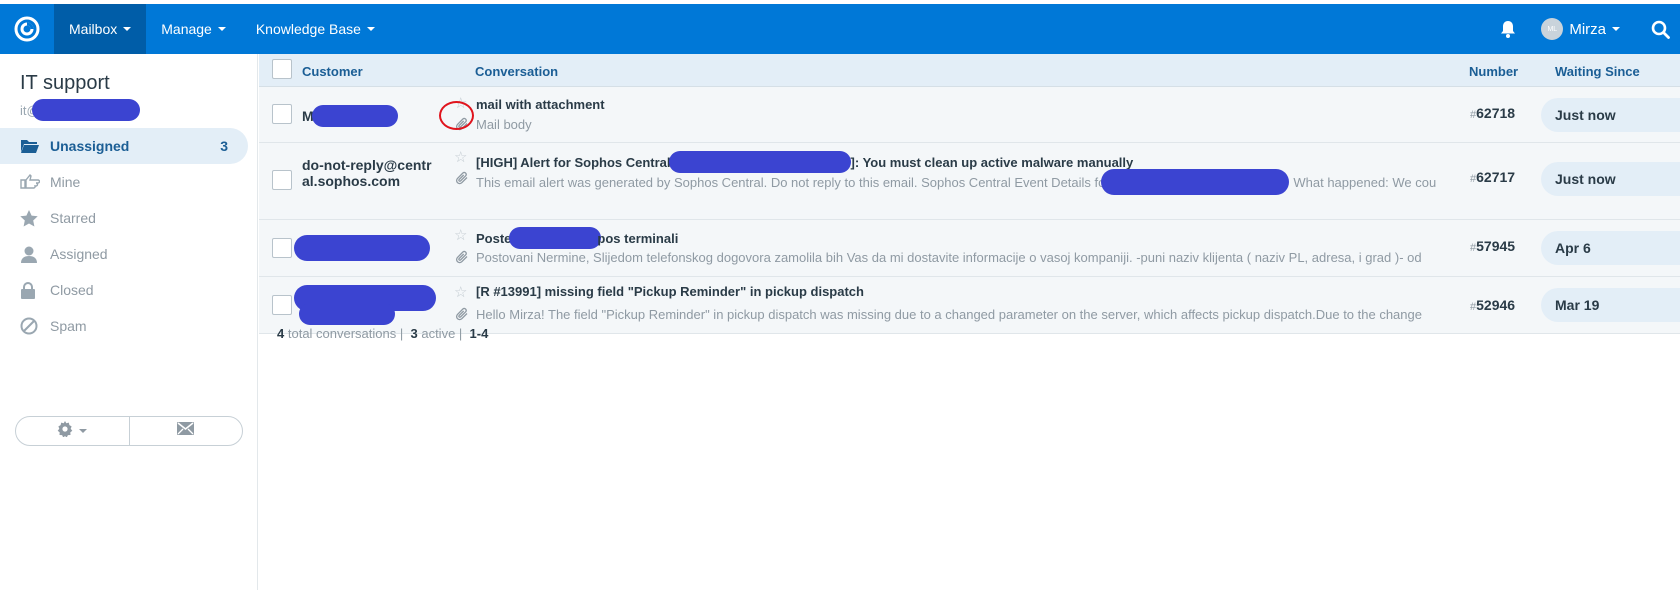  I want to click on bell-icon, so click(1508, 29).